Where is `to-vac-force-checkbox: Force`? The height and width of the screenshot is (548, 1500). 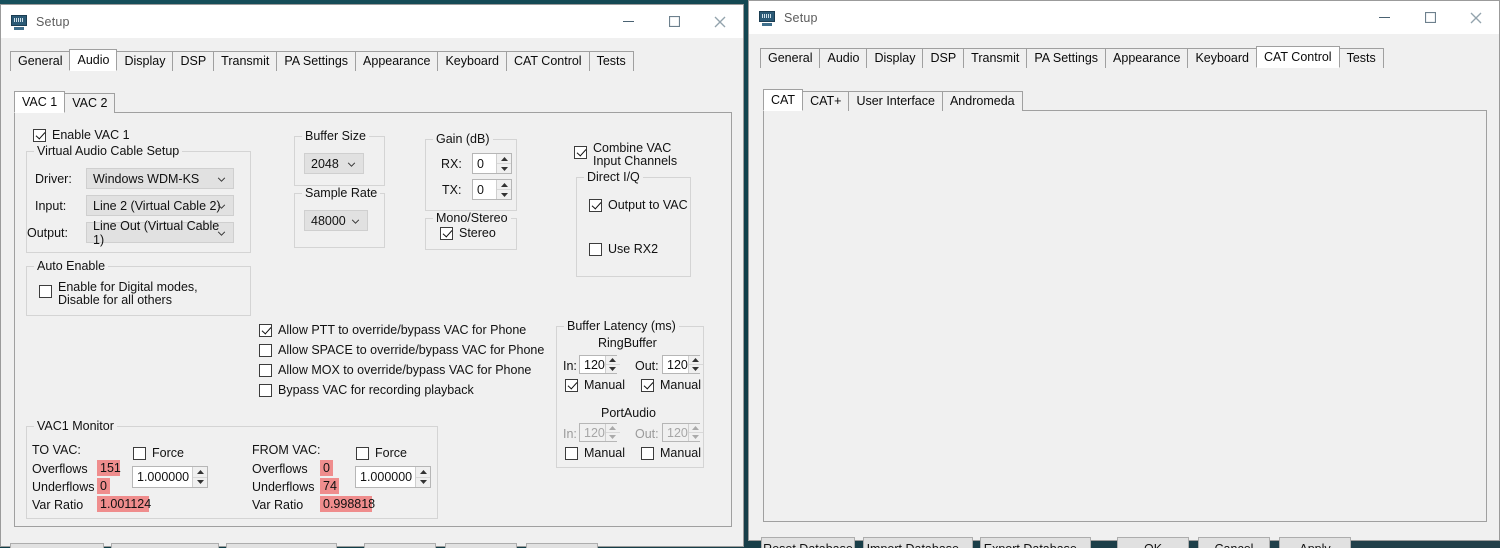
to-vac-force-checkbox: Force is located at coordinates (158, 453).